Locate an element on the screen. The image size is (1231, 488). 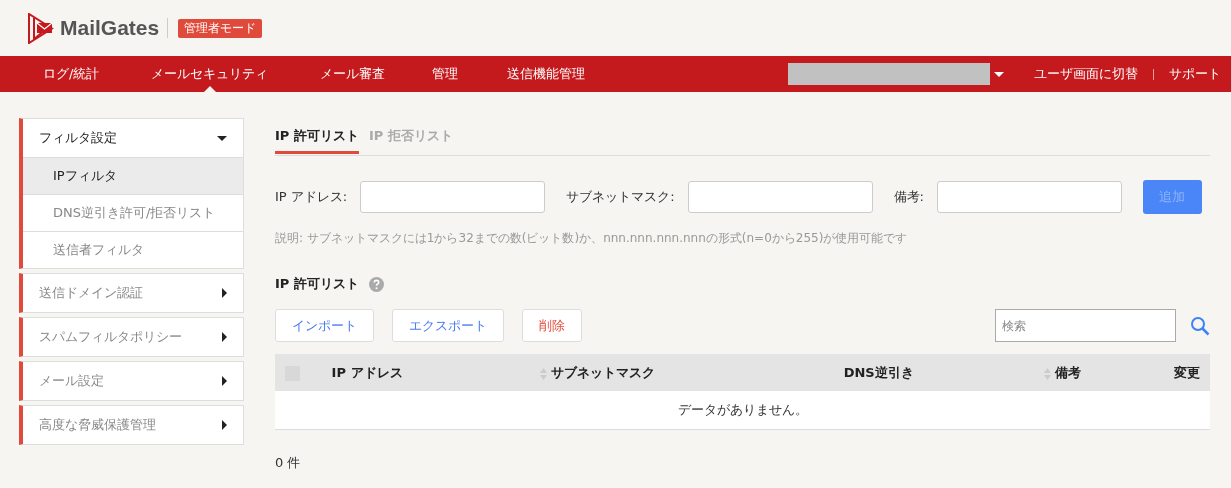
column-header: 変更 is located at coordinates (1187, 372).